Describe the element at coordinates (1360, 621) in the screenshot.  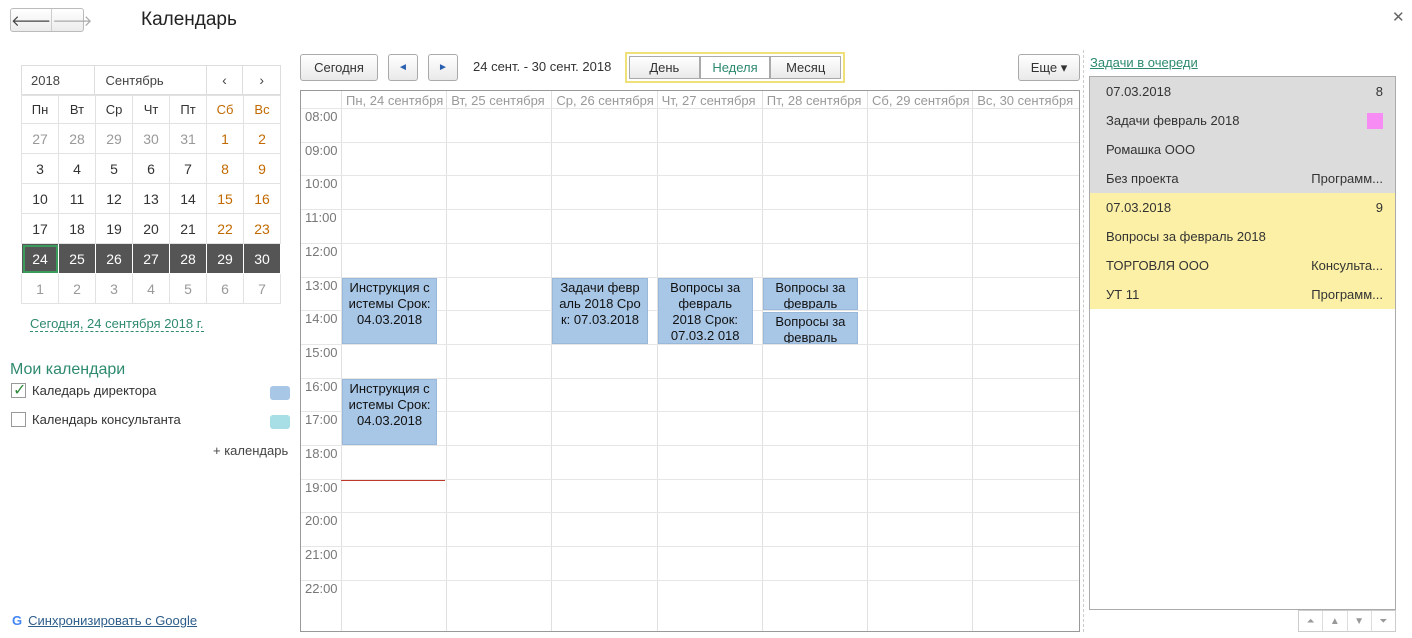
I see `scroll-down-icon: ▼` at that location.